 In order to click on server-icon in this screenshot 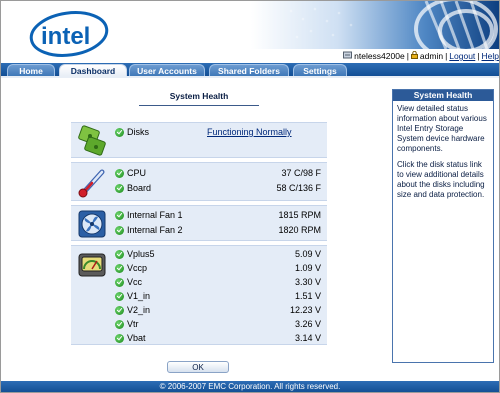, I will do `click(348, 56)`.